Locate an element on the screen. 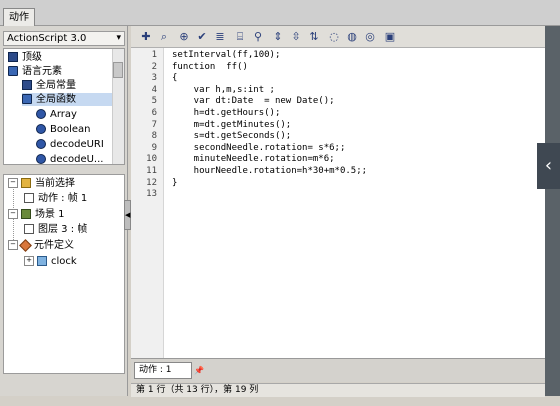  line-number: 9 is located at coordinates (154, 147).